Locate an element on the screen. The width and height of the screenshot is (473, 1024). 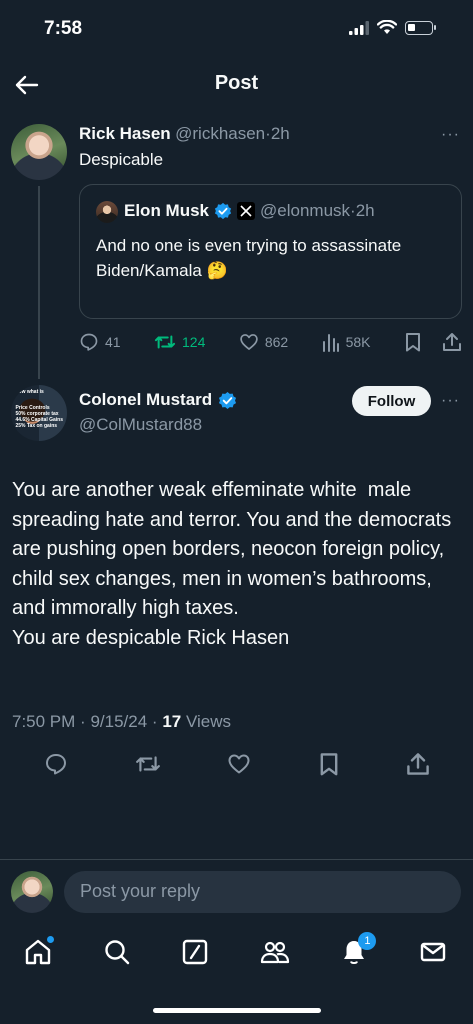
follow-button: Follow is located at coordinates (391, 401).